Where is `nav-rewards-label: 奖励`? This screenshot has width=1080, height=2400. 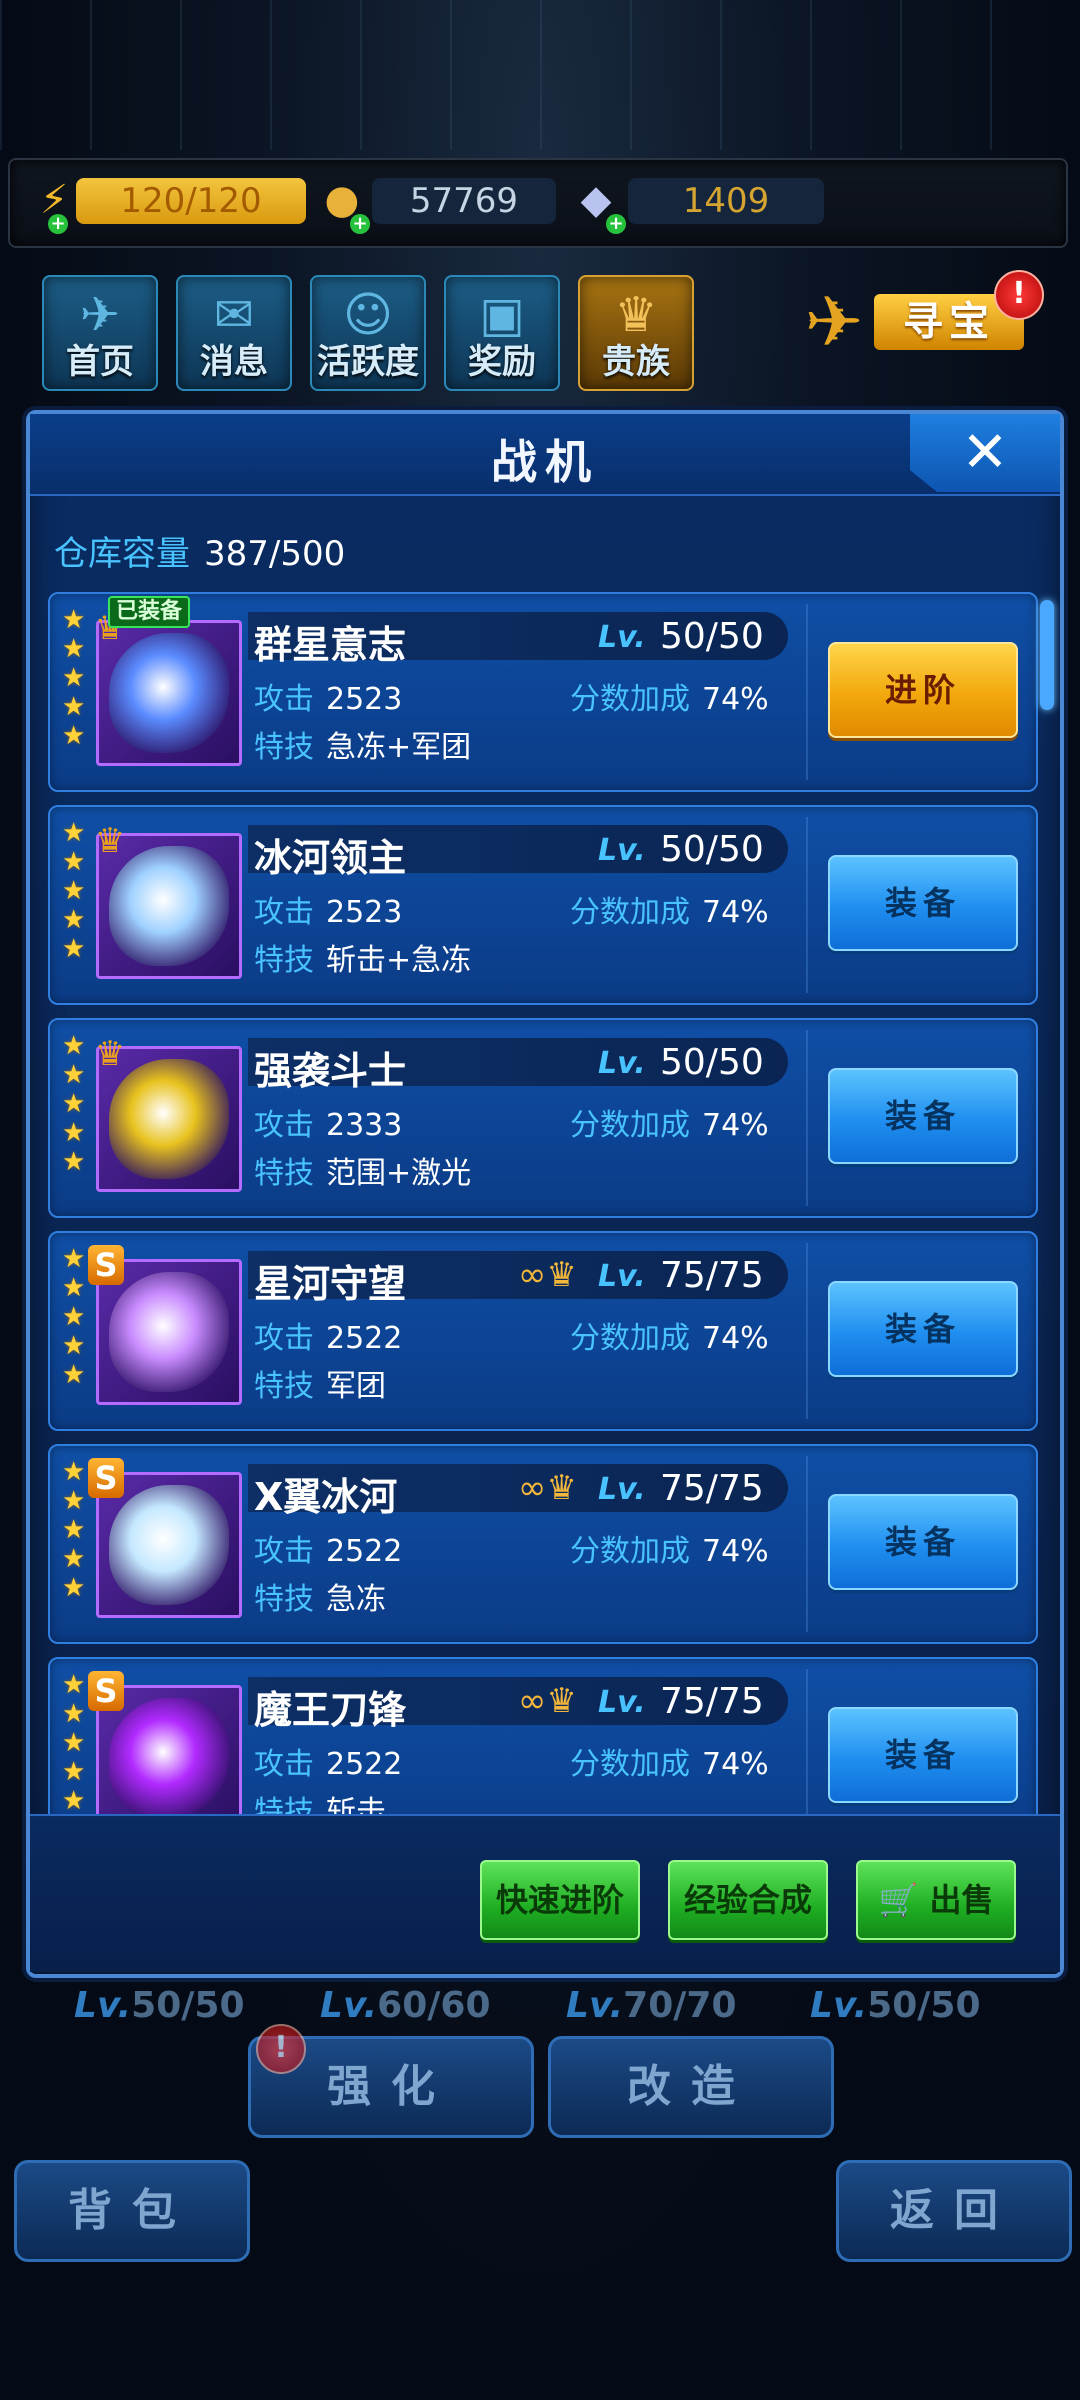 nav-rewards-label: 奖励 is located at coordinates (502, 362).